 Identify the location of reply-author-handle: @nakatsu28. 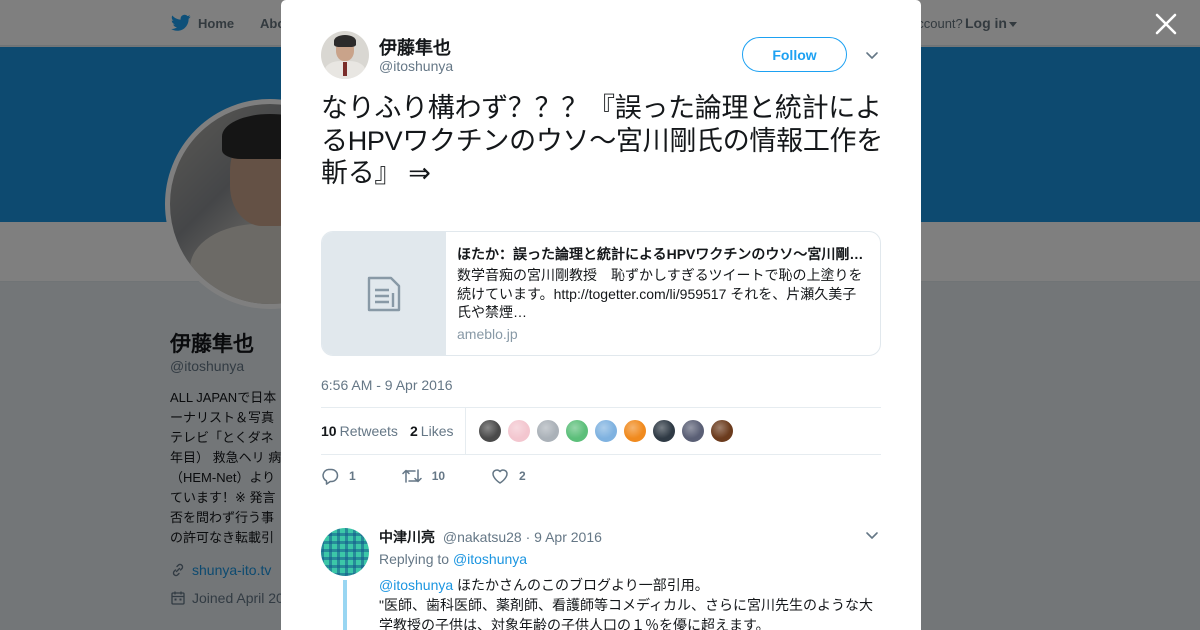
(482, 537).